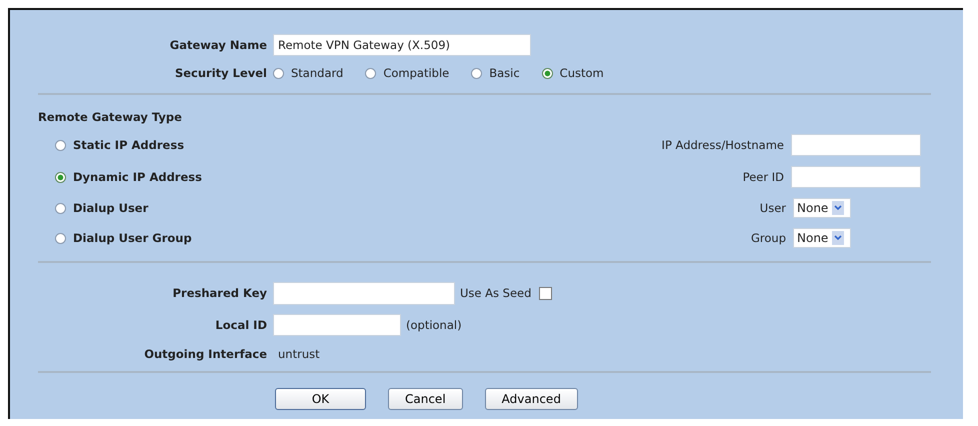 Image resolution: width=978 pixels, height=426 pixels. Describe the element at coordinates (425, 399) in the screenshot. I see `dialog-button: Cancel` at that location.